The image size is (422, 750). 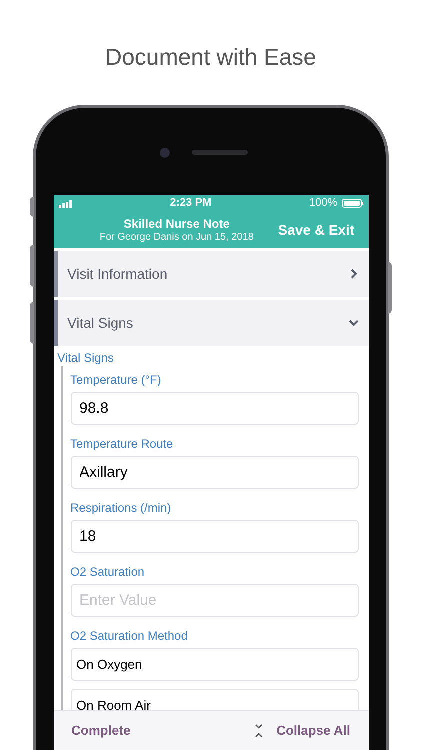 What do you see at coordinates (214, 408) in the screenshot?
I see `input-field: 98.8` at bounding box center [214, 408].